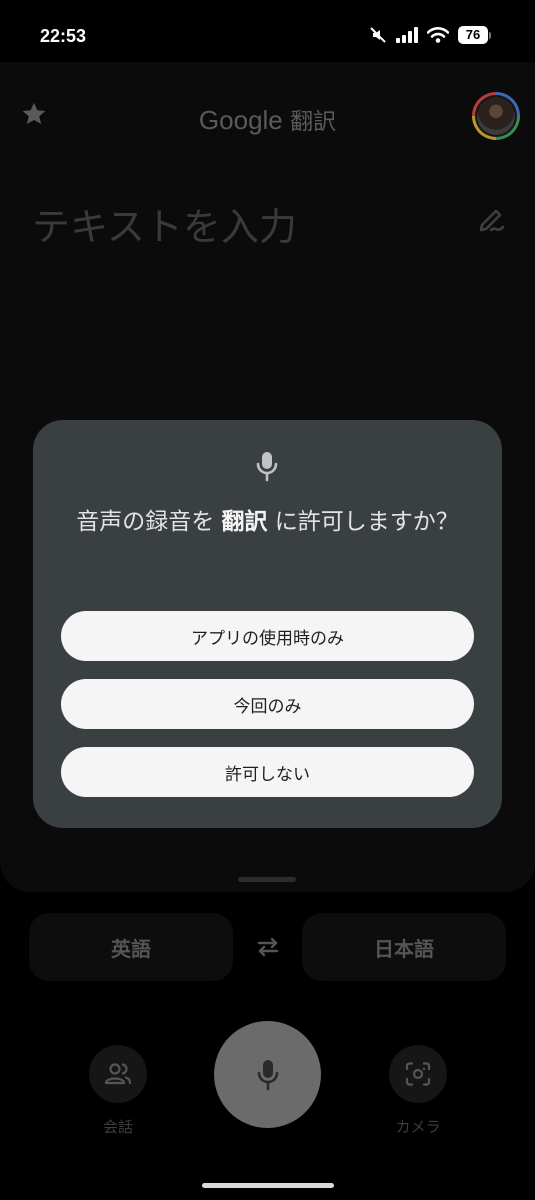  I want to click on conversation-label: 会話, so click(117, 1127).